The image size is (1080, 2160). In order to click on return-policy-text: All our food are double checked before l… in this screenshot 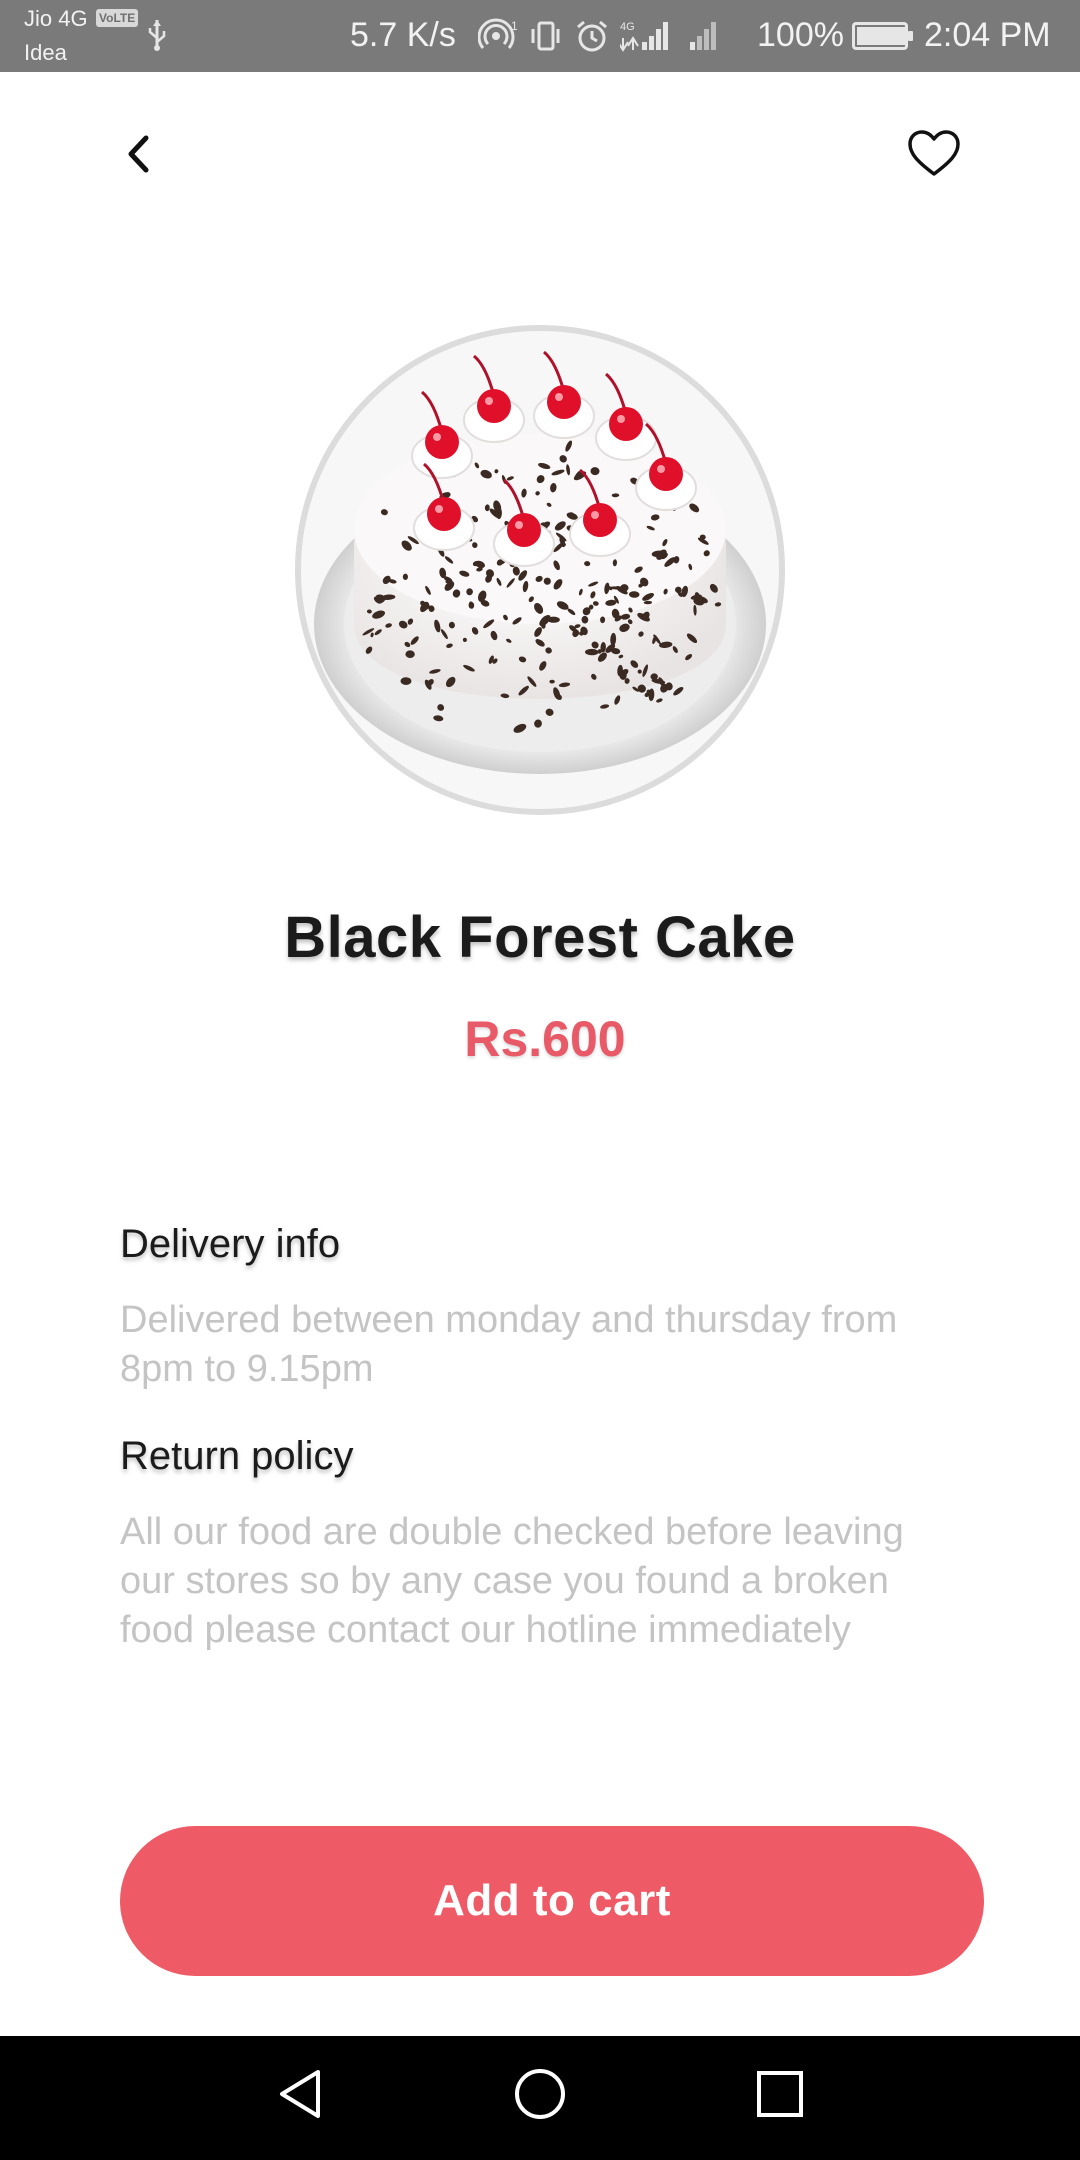, I will do `click(512, 1581)`.